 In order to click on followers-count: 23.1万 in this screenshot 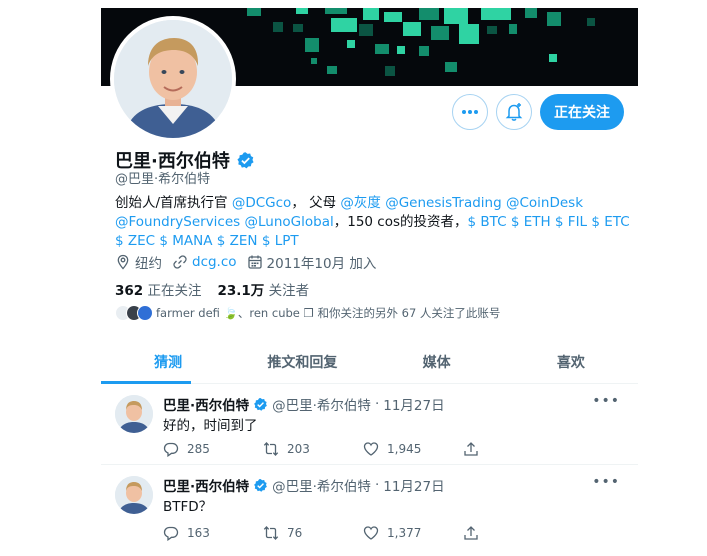, I will do `click(241, 291)`.